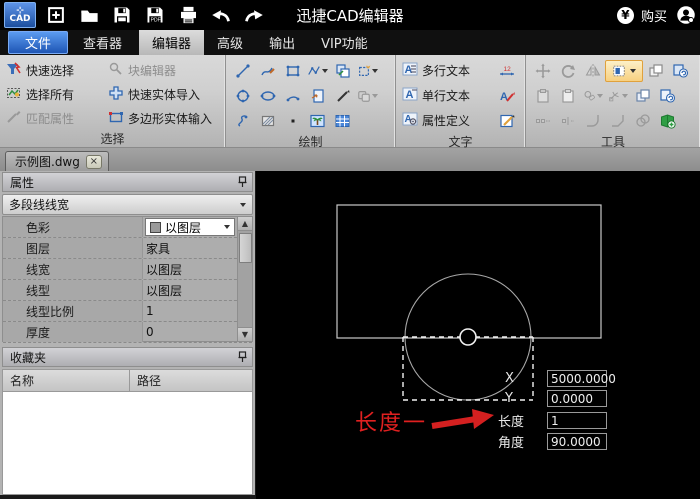 The width and height of the screenshot is (700, 499). Describe the element at coordinates (66, 380) in the screenshot. I see `favorites-column-name: 名称` at that location.